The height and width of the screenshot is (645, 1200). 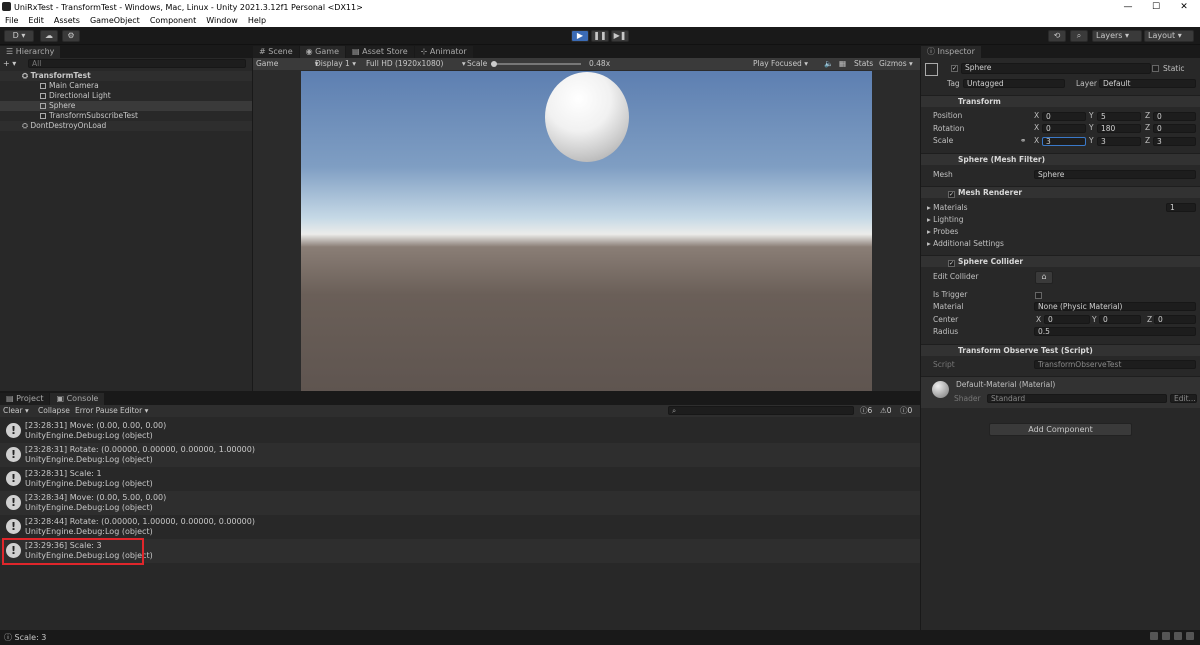 What do you see at coordinates (11, 20) in the screenshot?
I see `menu-file: File` at bounding box center [11, 20].